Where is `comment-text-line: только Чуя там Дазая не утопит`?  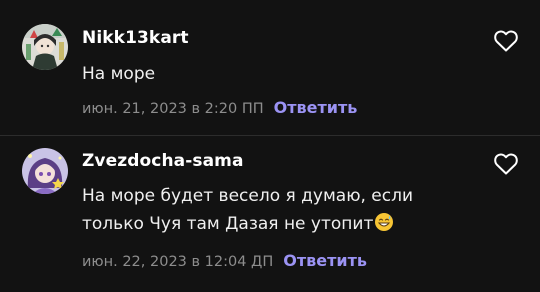
comment-text-line: только Чуя там Дазая не утопит is located at coordinates (228, 224).